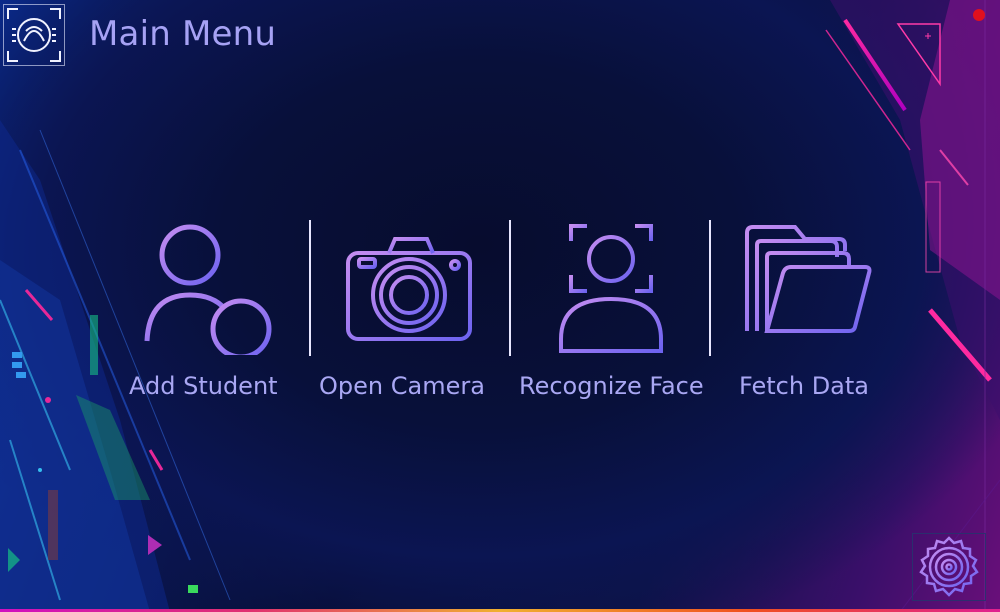  Describe the element at coordinates (402, 386) in the screenshot. I see `menu-label: Open Camera` at that location.